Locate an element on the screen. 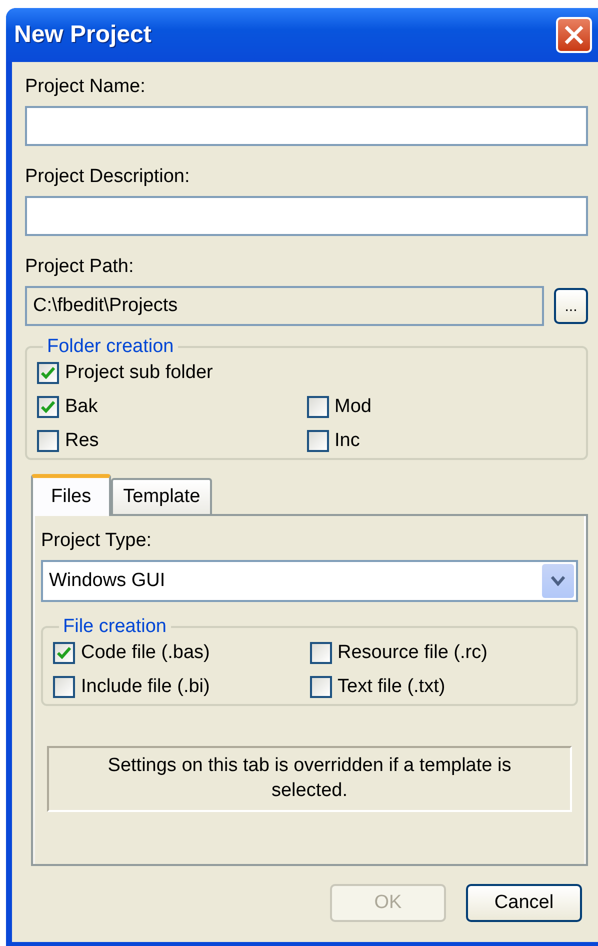 The width and height of the screenshot is (598, 946). dropdown-button is located at coordinates (558, 581).